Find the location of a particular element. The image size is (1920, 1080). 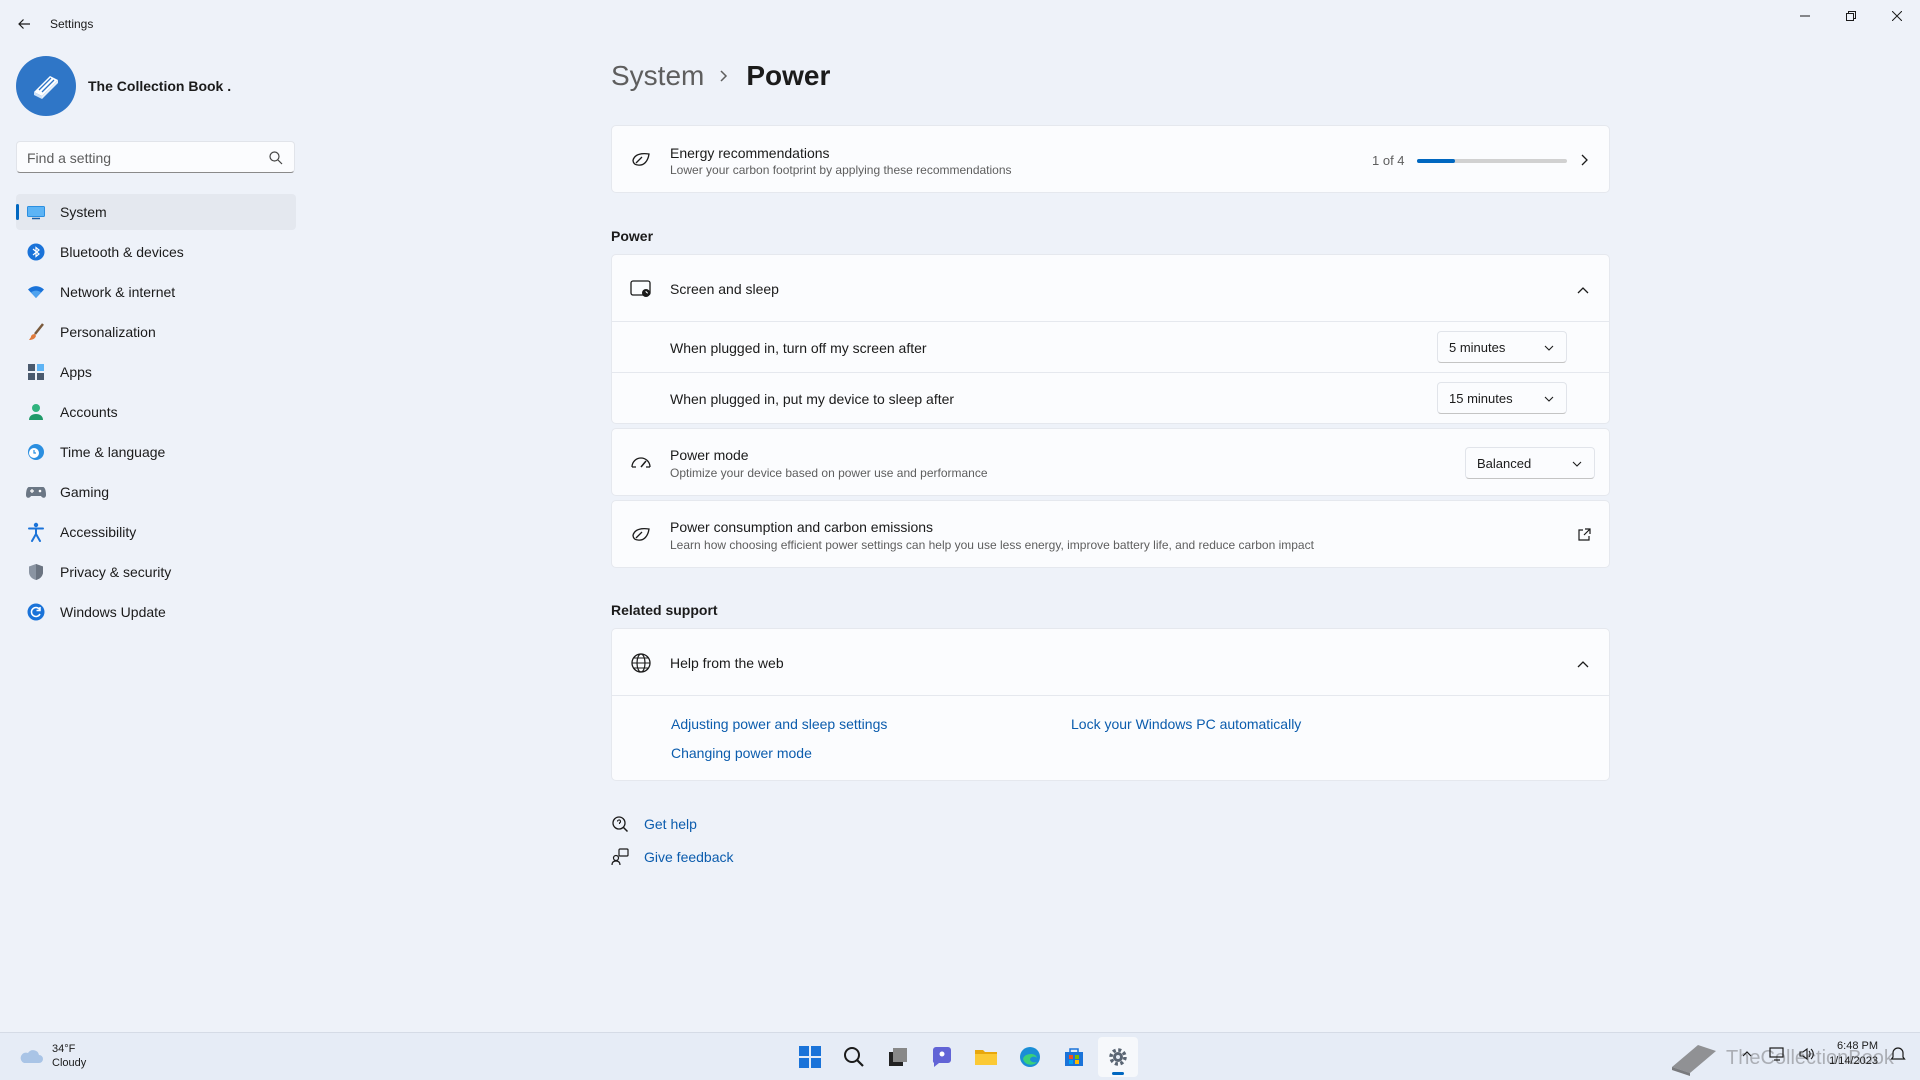

weather-widget: 34°F Cloudy is located at coordinates (52, 1056).